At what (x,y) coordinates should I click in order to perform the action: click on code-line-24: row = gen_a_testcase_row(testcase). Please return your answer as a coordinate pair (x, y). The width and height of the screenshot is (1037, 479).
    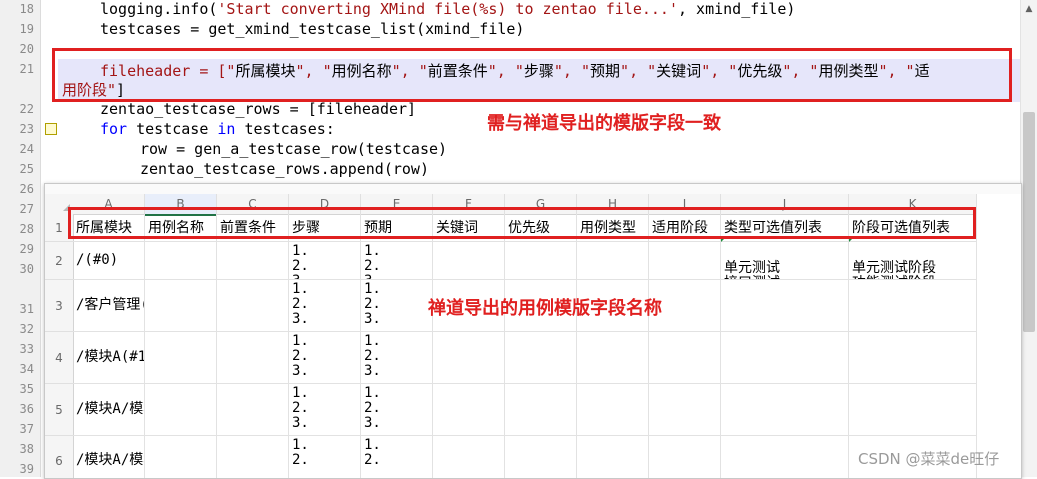
    Looking at the image, I should click on (293, 149).